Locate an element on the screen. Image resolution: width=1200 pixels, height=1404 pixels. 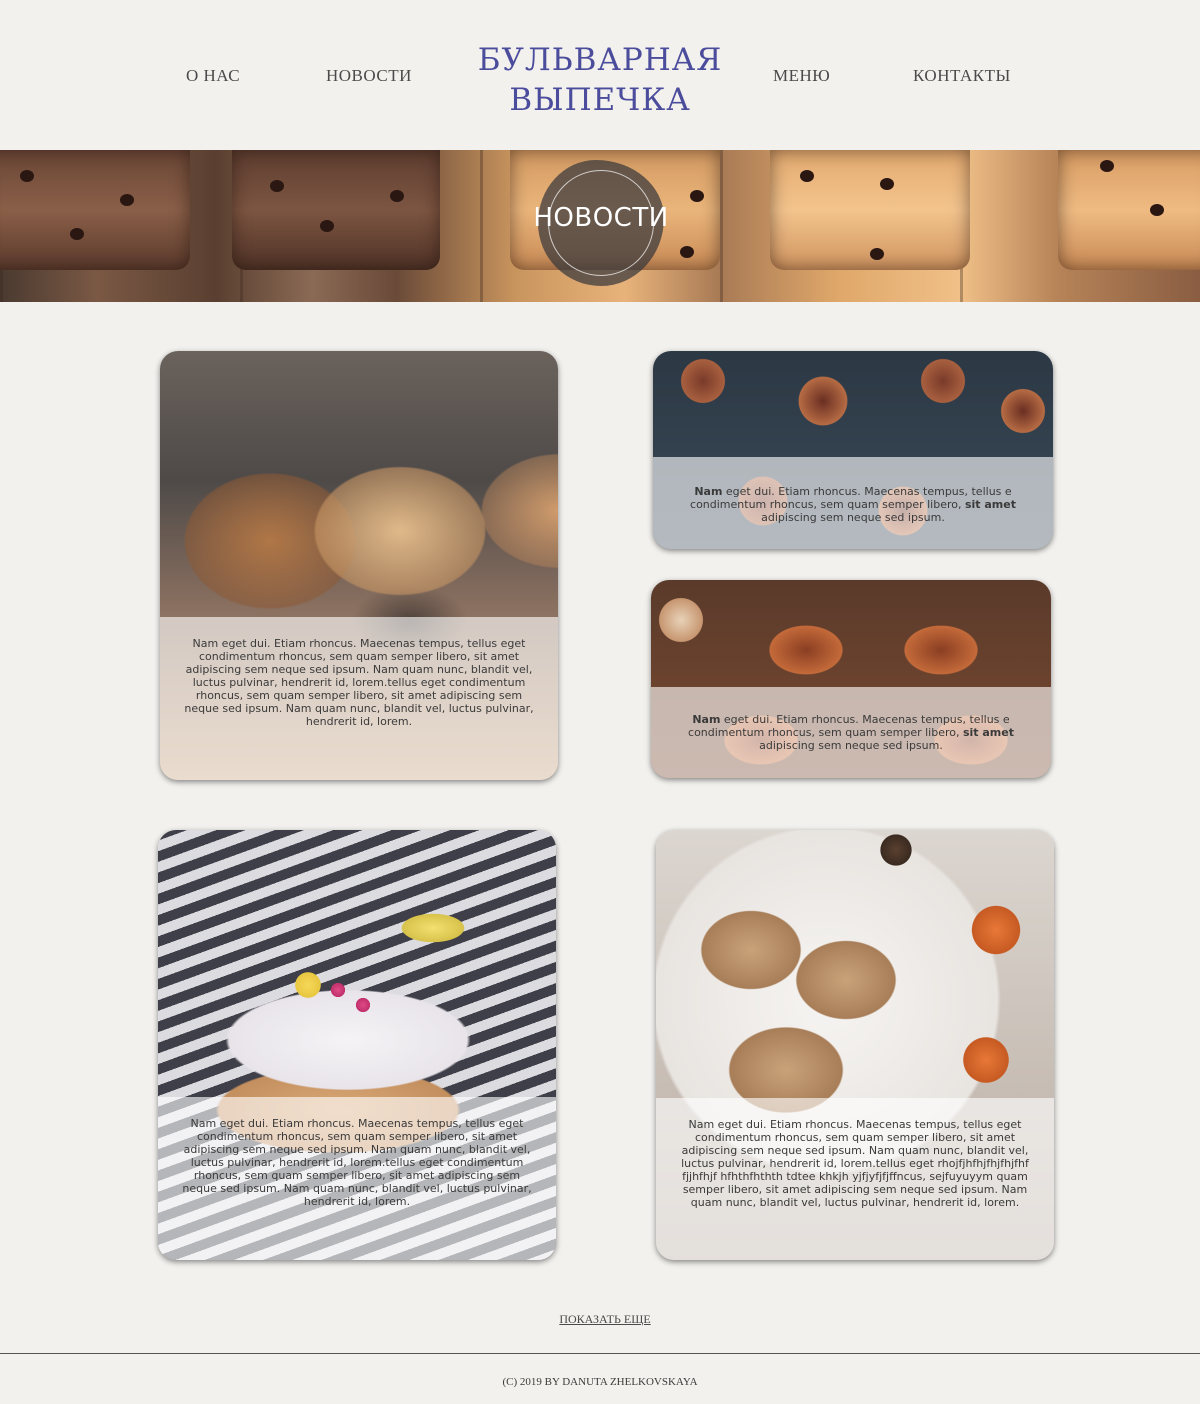
footer-copyright: (C) 2019 BY DANUTA ZHELKOVSKAYA is located at coordinates (600, 1382).